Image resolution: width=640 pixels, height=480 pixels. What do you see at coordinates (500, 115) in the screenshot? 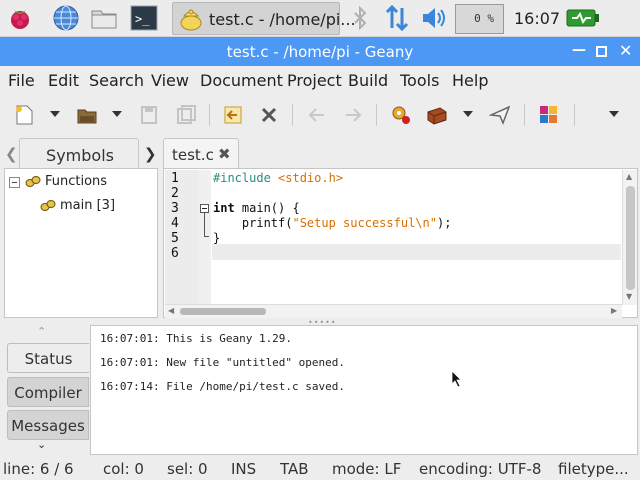
I see `execute-icon` at bounding box center [500, 115].